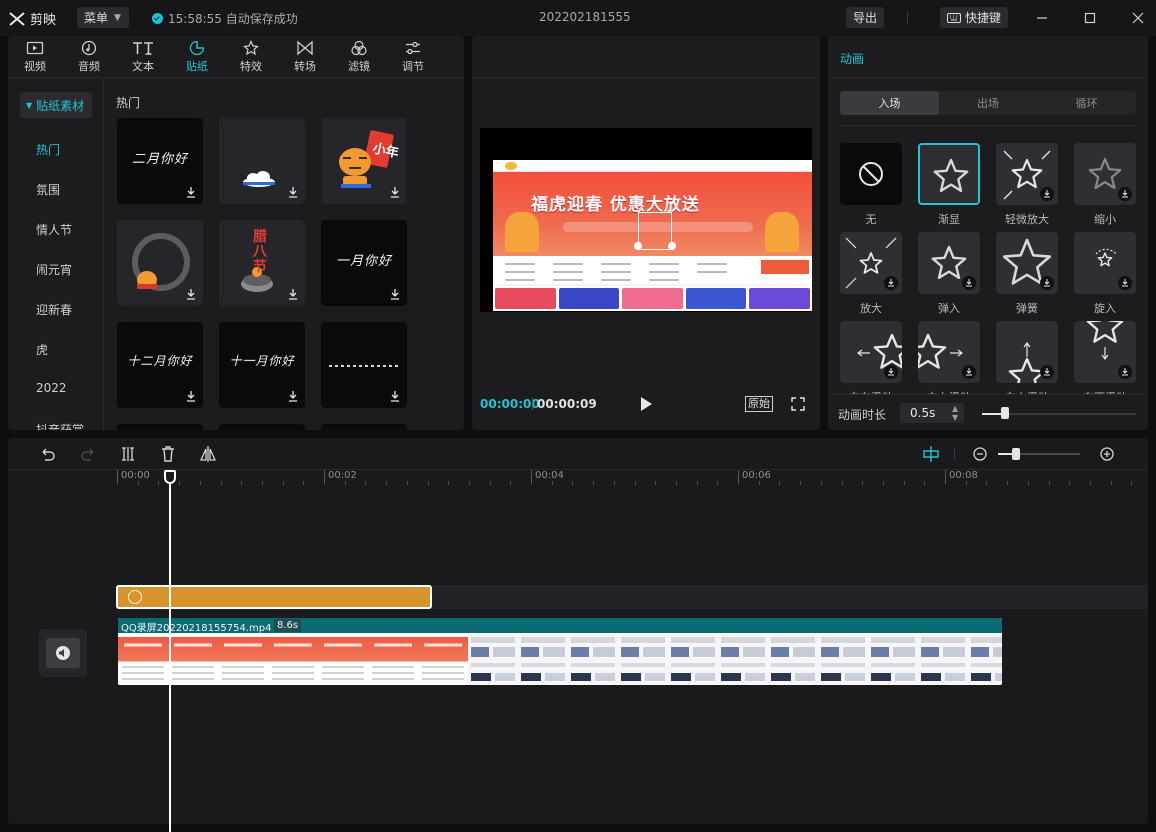 The width and height of the screenshot is (1156, 832). Describe the element at coordinates (652, 298) in the screenshot. I see `promo-card` at that location.